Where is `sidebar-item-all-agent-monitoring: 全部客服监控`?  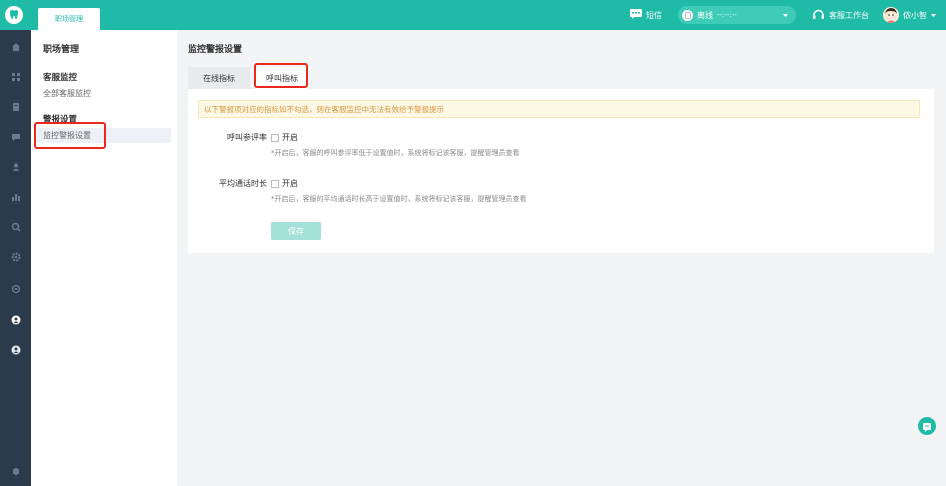 sidebar-item-all-agent-monitoring: 全部客服监控 is located at coordinates (67, 93).